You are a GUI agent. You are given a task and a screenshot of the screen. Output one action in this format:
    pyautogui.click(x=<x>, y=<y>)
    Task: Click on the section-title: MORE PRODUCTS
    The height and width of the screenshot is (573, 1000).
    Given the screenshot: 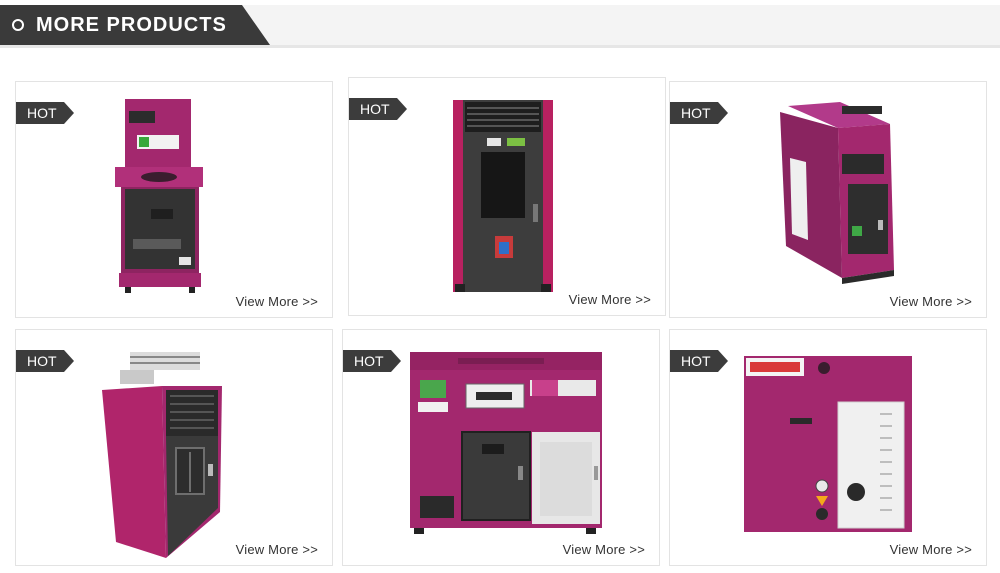 What is the action you would take?
    pyautogui.click(x=131, y=24)
    